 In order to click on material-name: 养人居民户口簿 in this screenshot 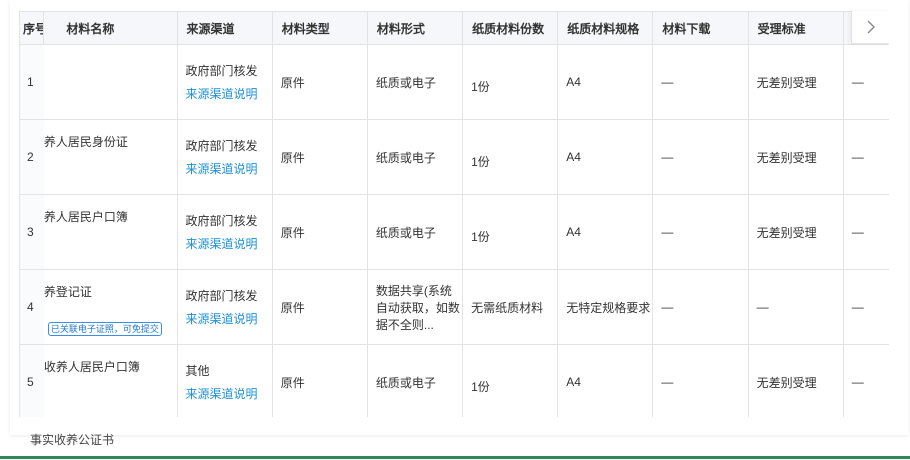, I will do `click(85, 217)`.